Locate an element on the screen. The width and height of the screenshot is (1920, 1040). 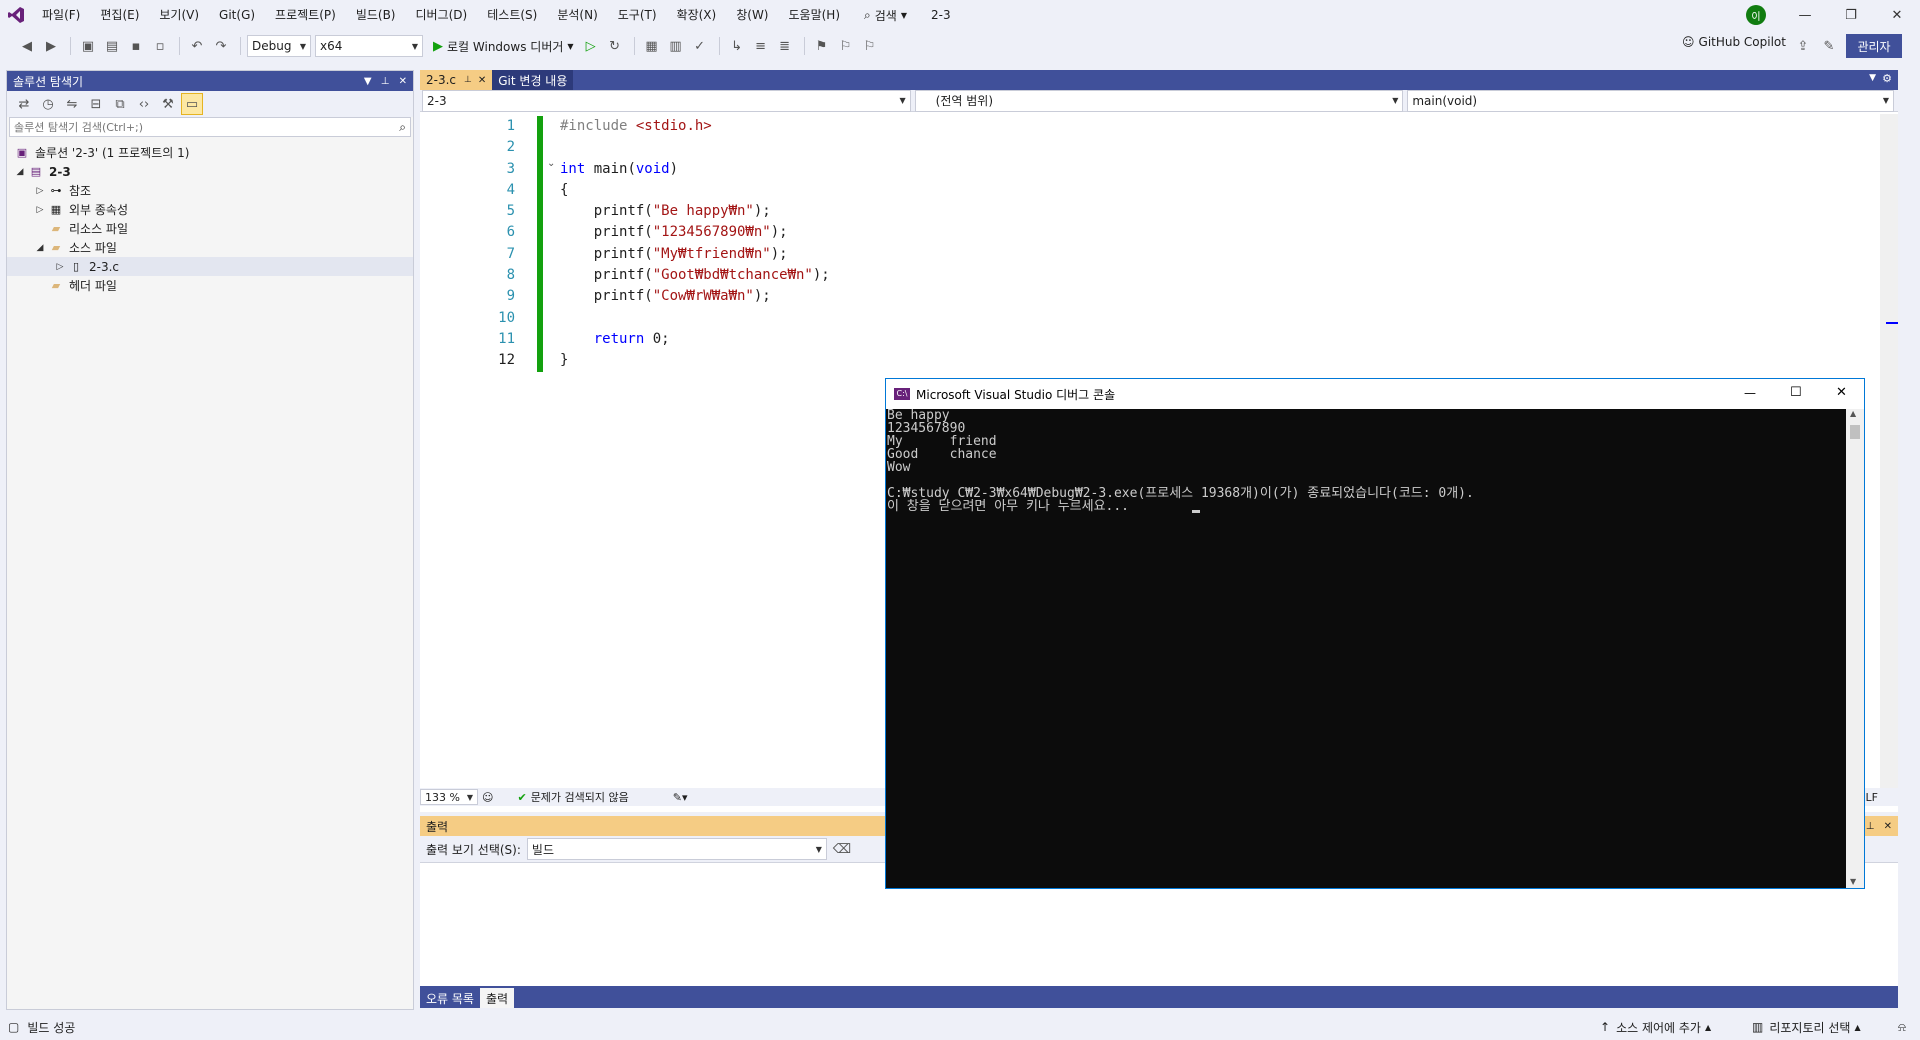
menu-item: 프로젝트(P) is located at coordinates (305, 15).